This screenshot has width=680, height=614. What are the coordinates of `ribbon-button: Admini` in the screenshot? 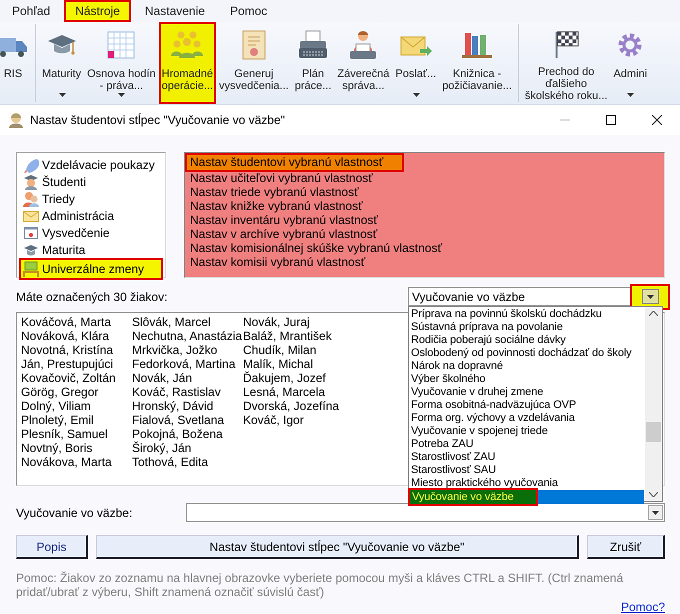 It's located at (630, 63).